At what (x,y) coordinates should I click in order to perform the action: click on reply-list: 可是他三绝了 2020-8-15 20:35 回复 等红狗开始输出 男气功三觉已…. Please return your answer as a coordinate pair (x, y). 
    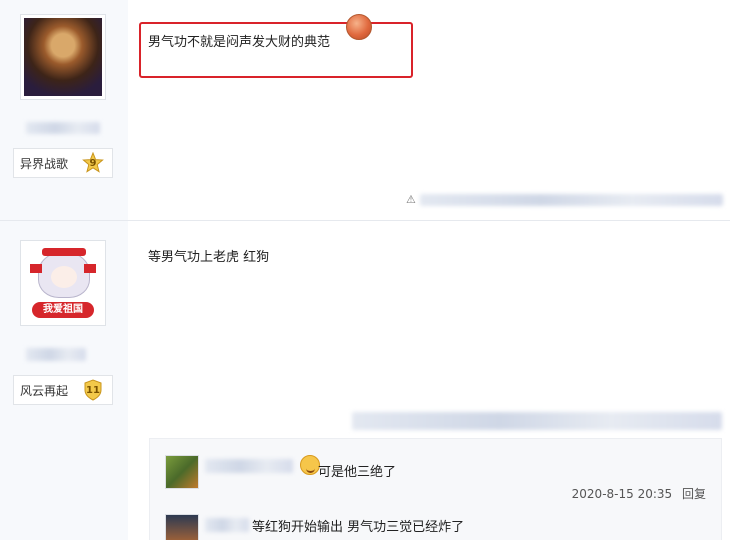
    Looking at the image, I should click on (435, 489).